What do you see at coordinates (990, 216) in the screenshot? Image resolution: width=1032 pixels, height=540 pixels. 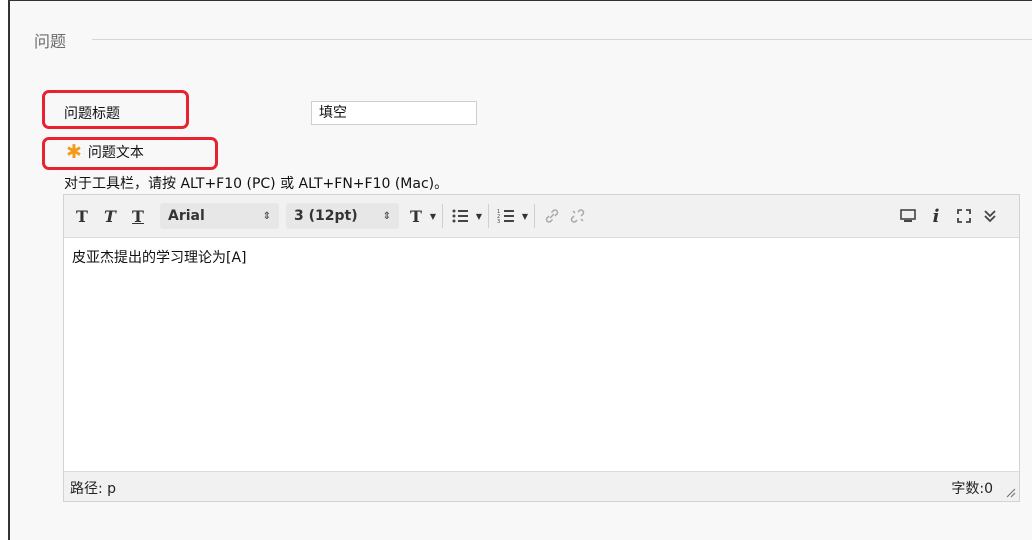 I see `double-chevron-down-icon` at bounding box center [990, 216].